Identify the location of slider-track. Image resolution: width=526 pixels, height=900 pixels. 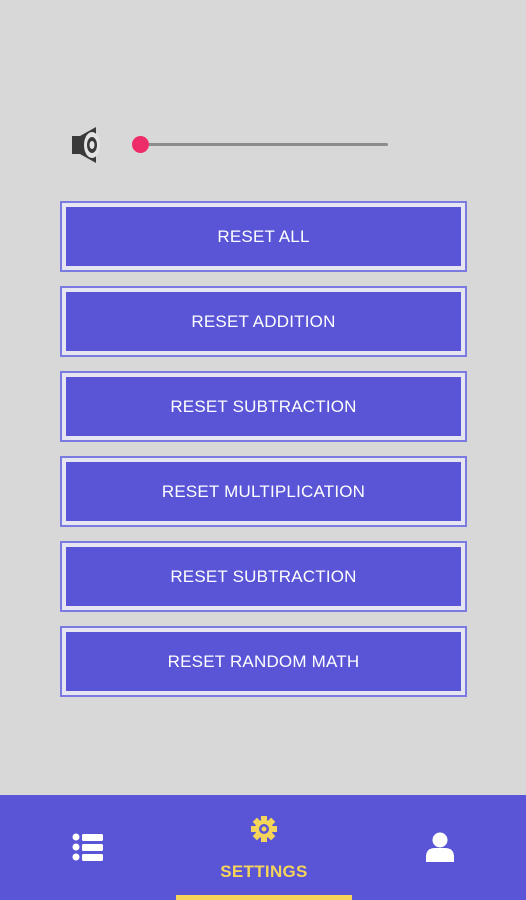
(264, 144).